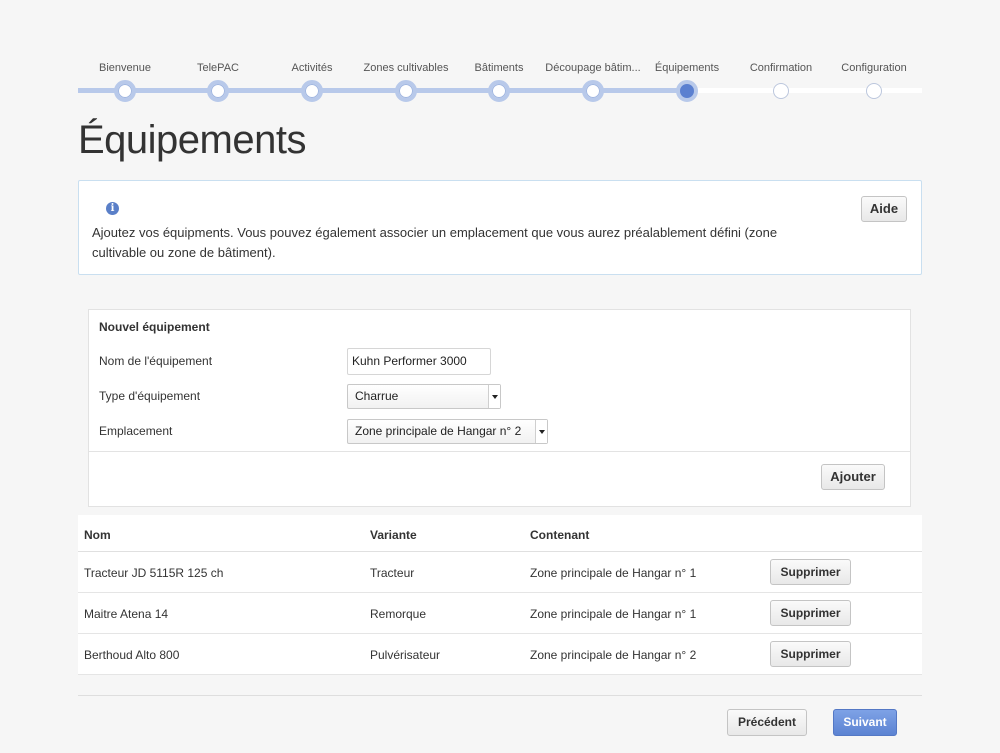  Describe the element at coordinates (405, 655) in the screenshot. I see `cell-variante: Pulvérisateur` at that location.